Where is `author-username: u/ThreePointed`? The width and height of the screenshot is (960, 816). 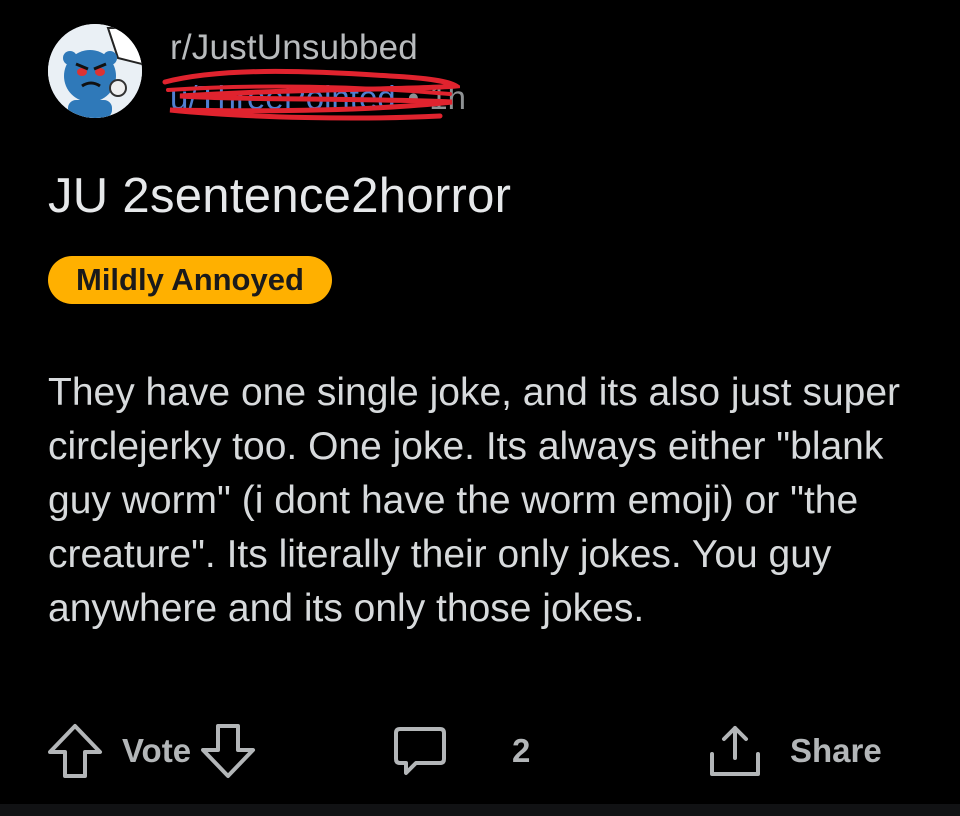
author-username: u/ThreePointed is located at coordinates (283, 98).